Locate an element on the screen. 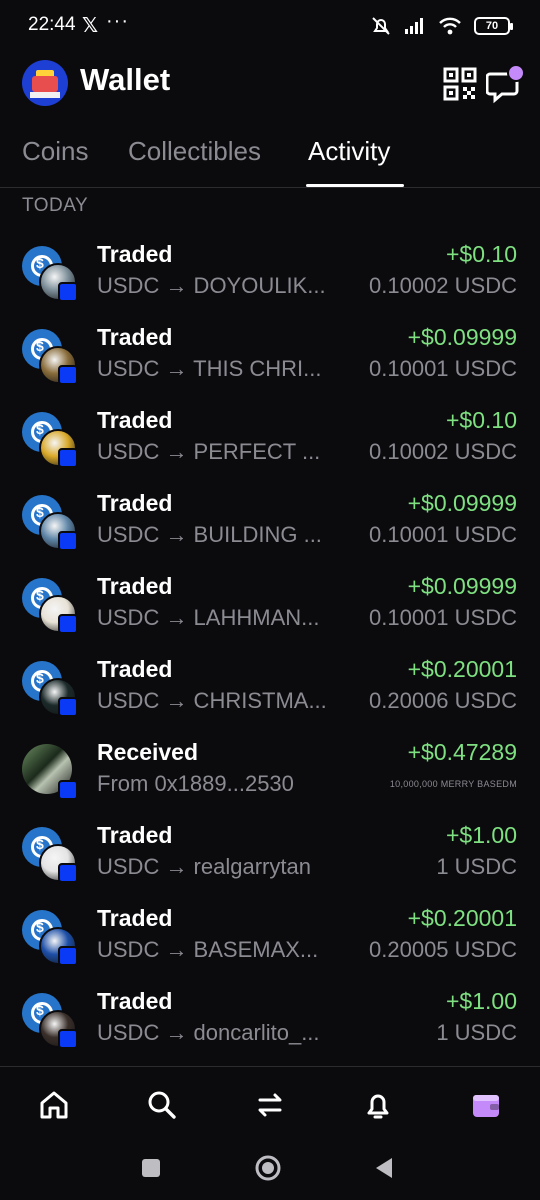 The width and height of the screenshot is (540, 1200). wifi-icon is located at coordinates (450, 26).